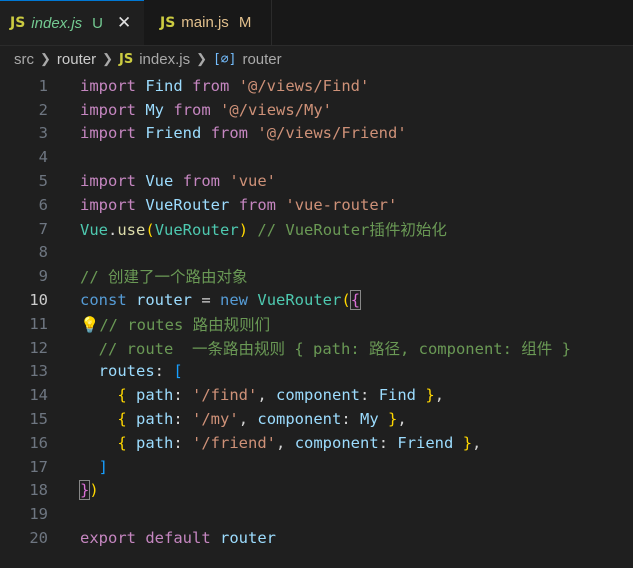  What do you see at coordinates (38, 347) in the screenshot?
I see `line-number: 12` at bounding box center [38, 347].